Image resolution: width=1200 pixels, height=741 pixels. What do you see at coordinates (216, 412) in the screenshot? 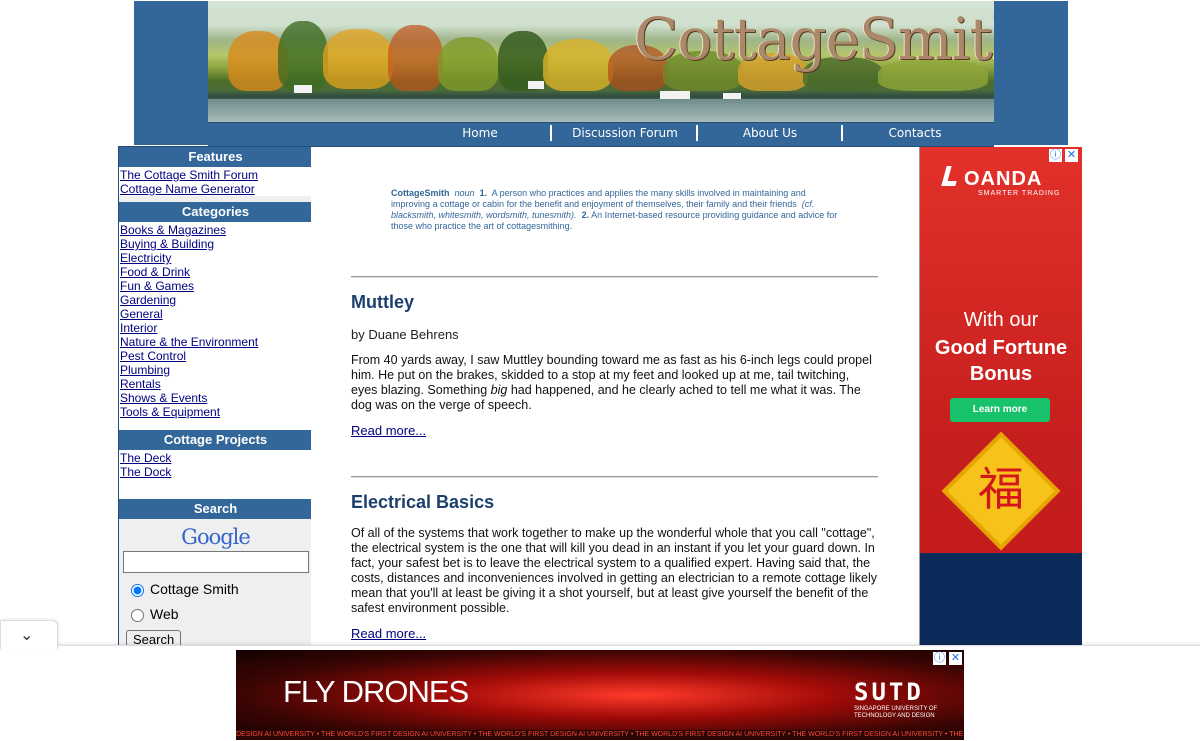
I see `category-link: Tools & Equipment` at bounding box center [216, 412].